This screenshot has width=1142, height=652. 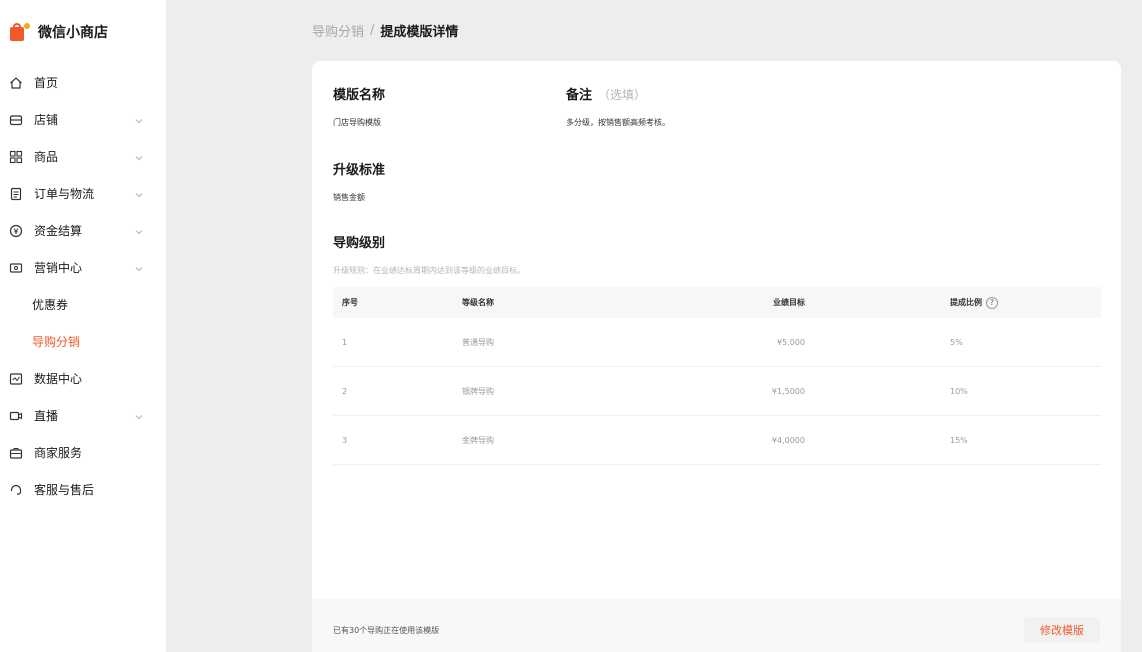 I want to click on table-row: 2 银牌导购 ¥1,5000 10%, so click(x=717, y=391).